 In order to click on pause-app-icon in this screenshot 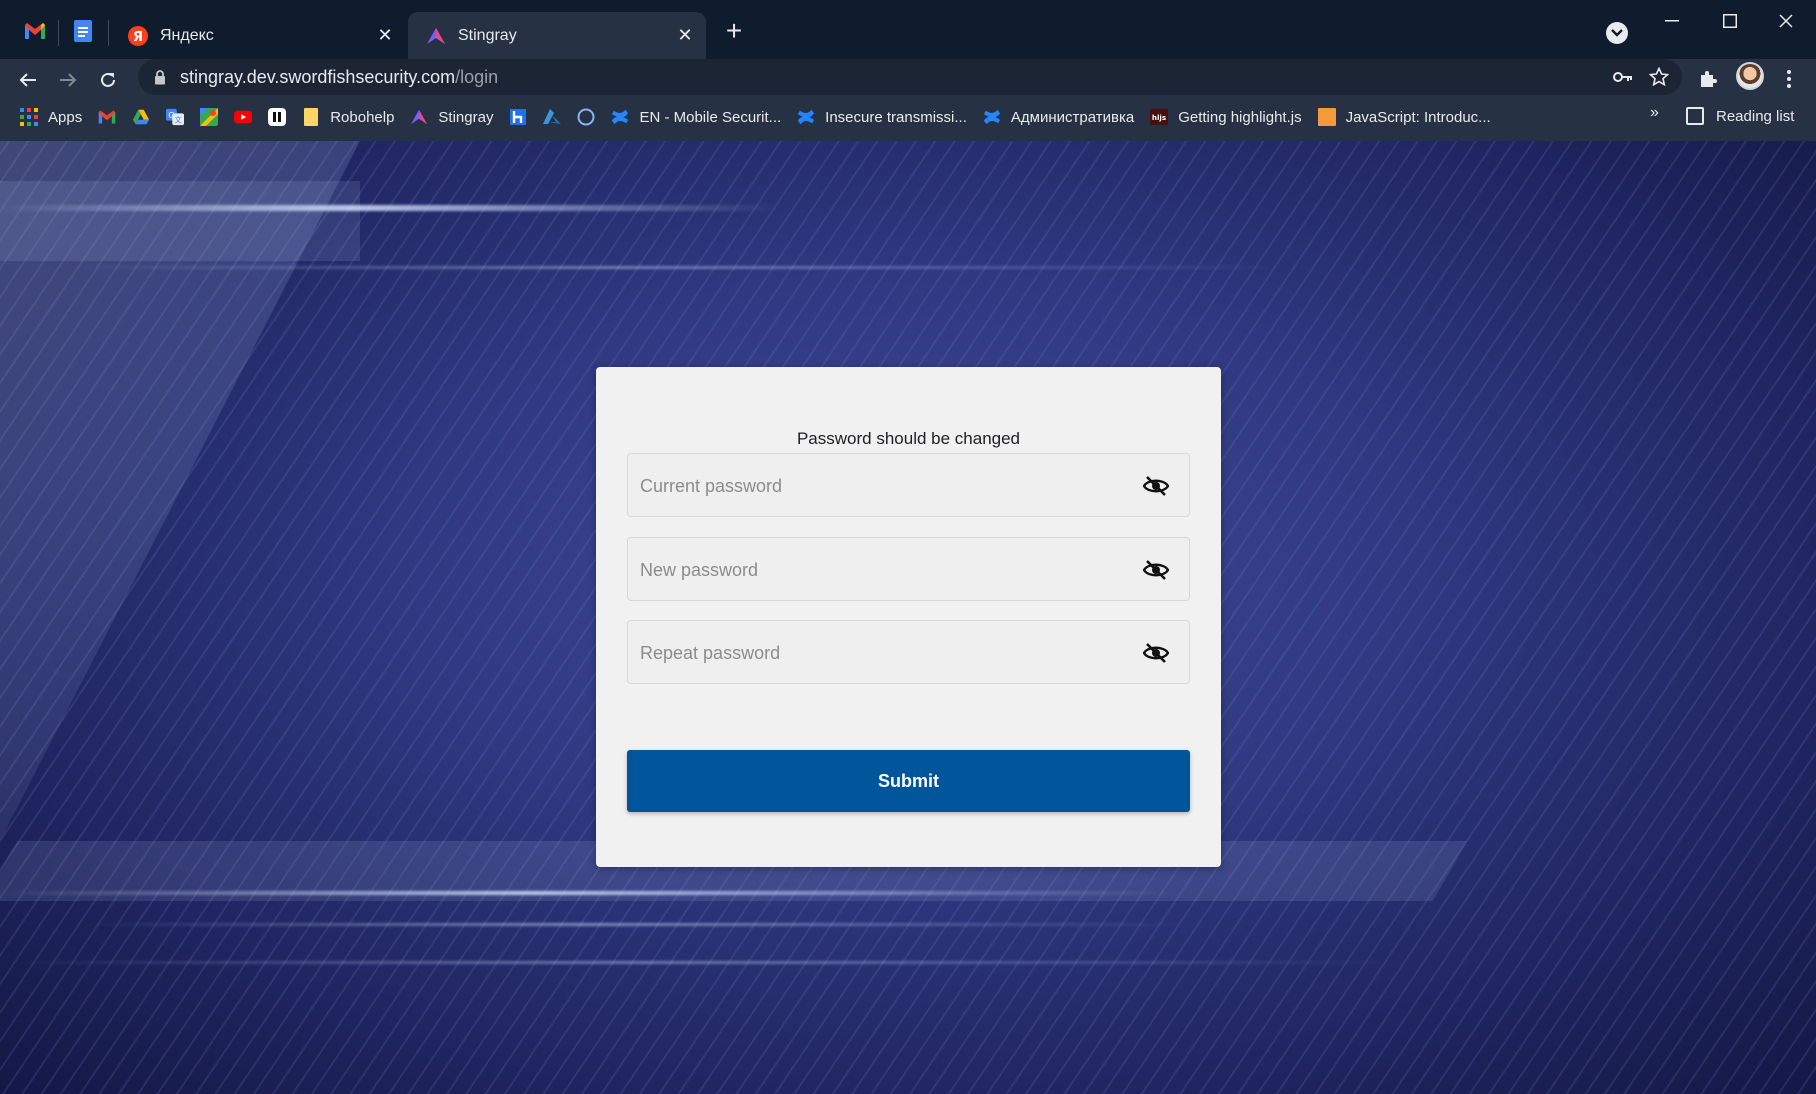, I will do `click(277, 117)`.